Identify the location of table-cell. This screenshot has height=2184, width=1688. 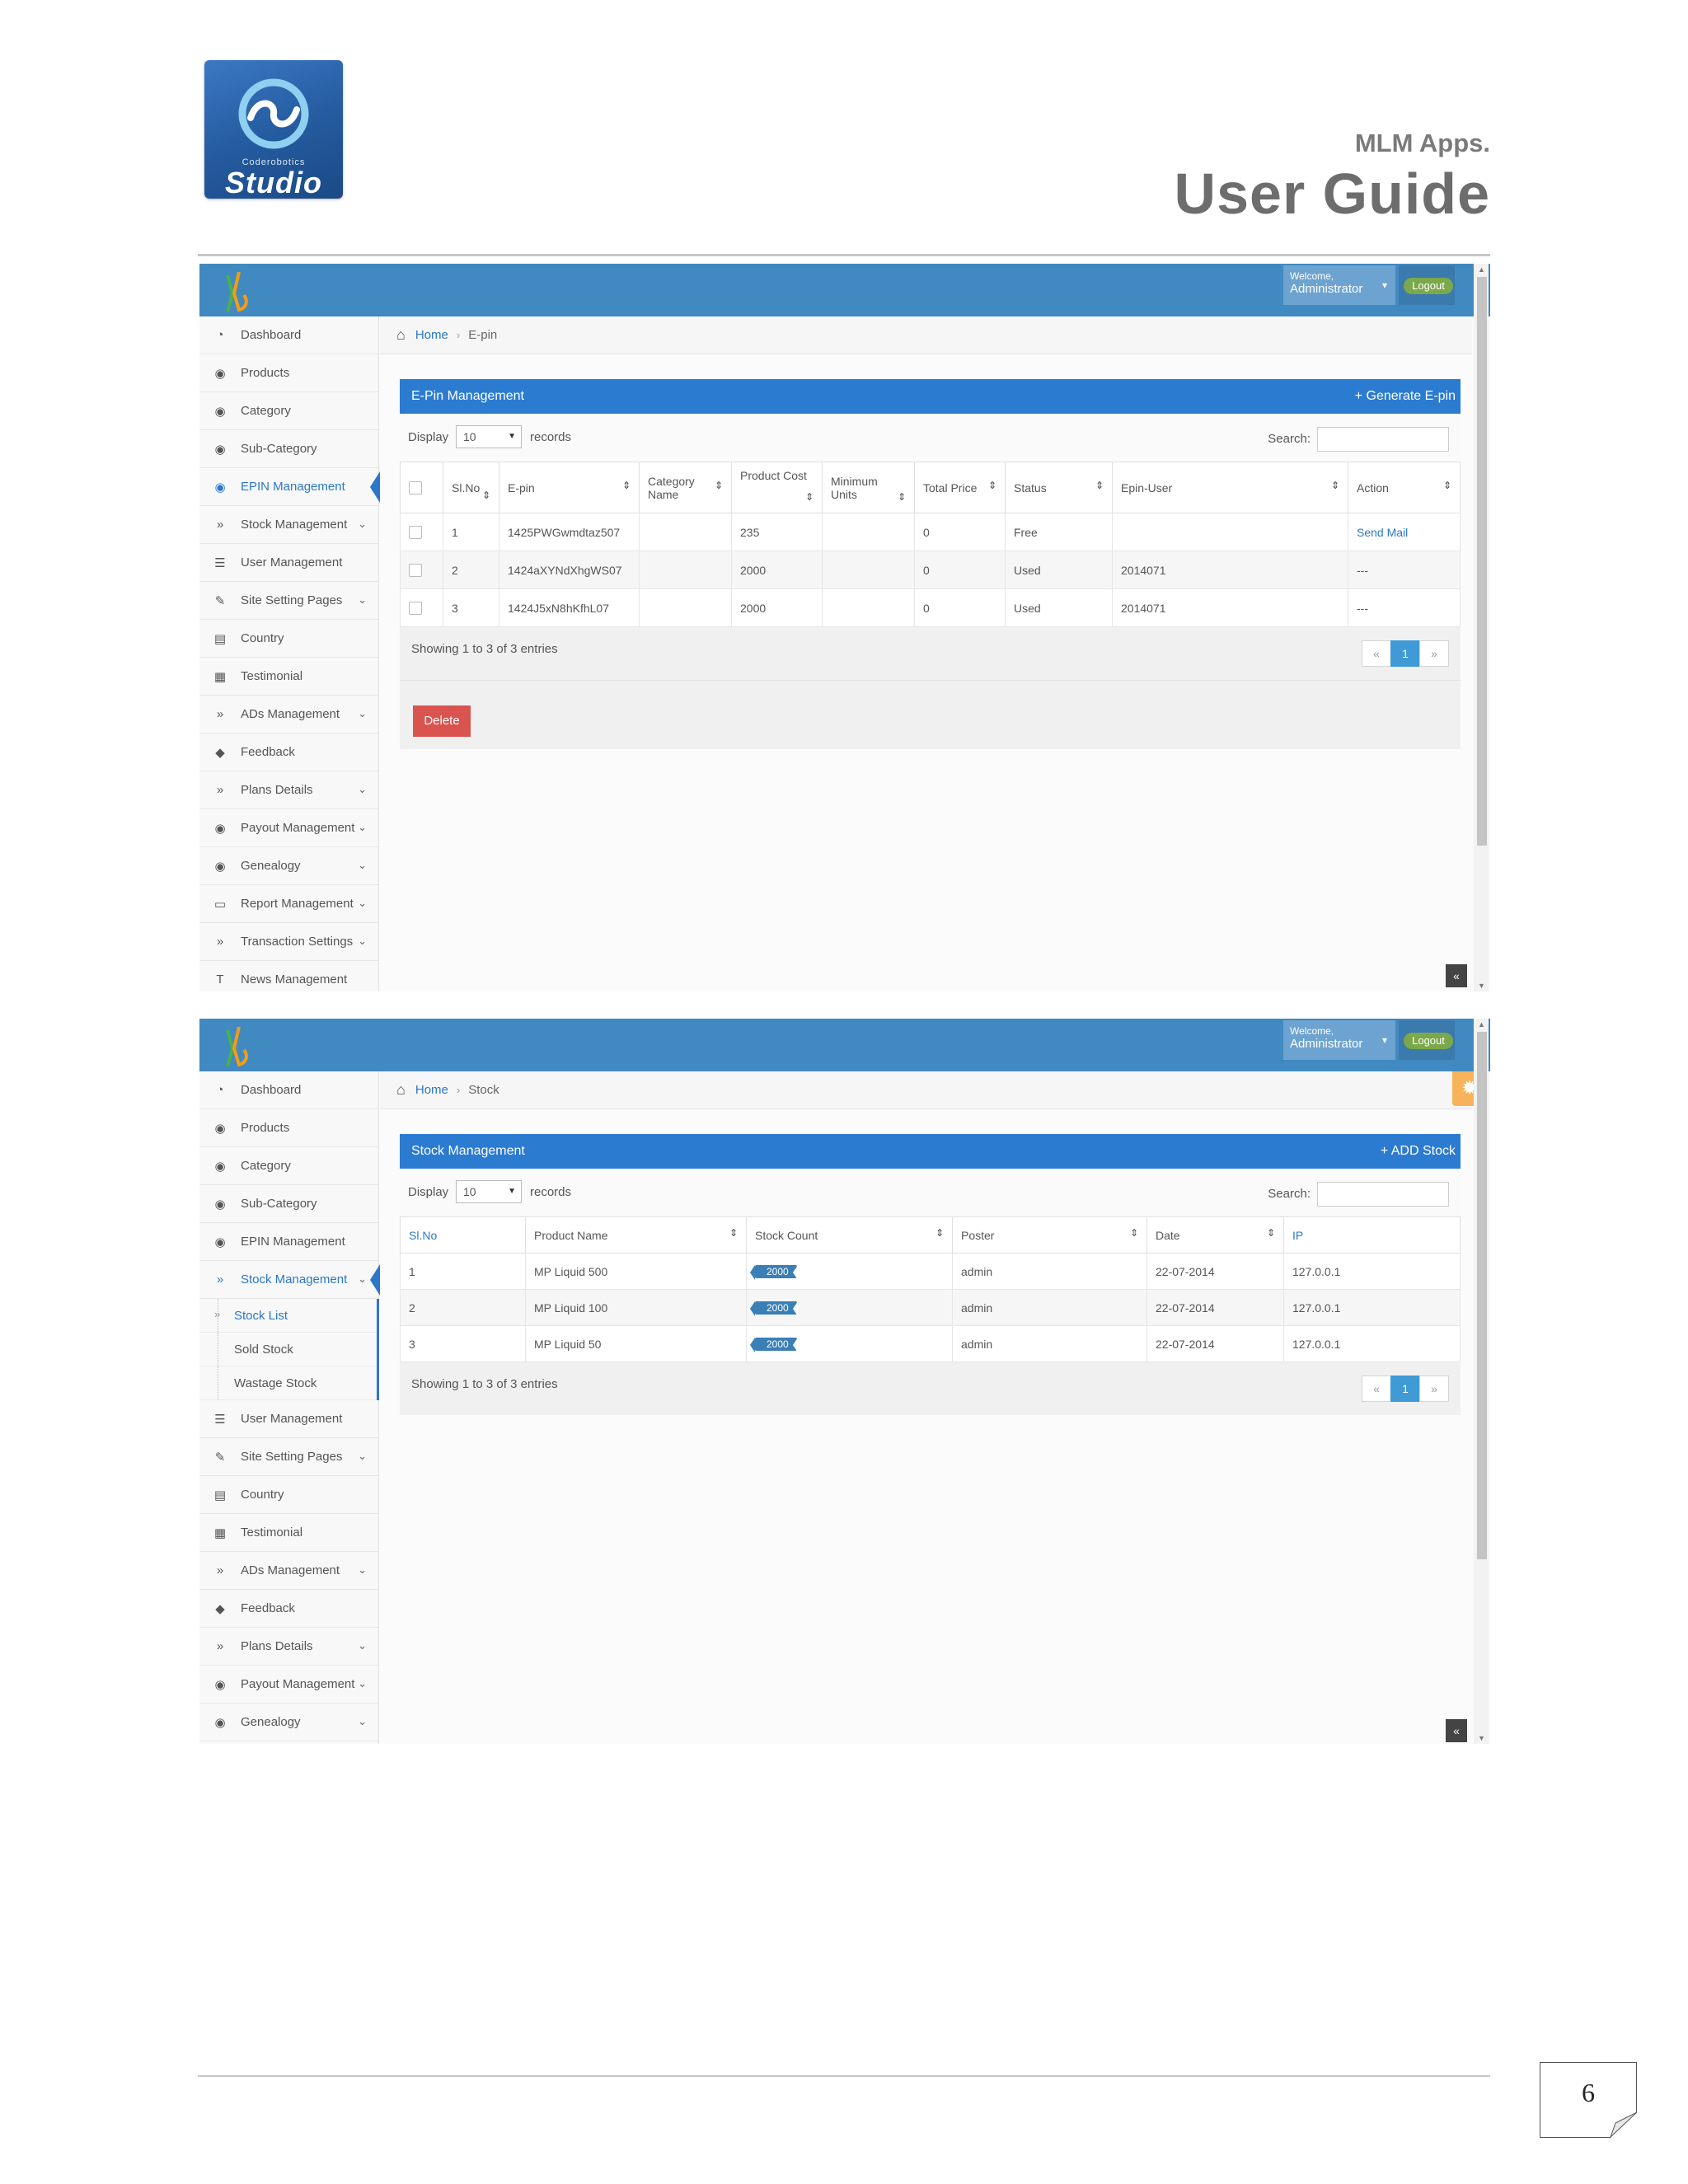
(422, 532).